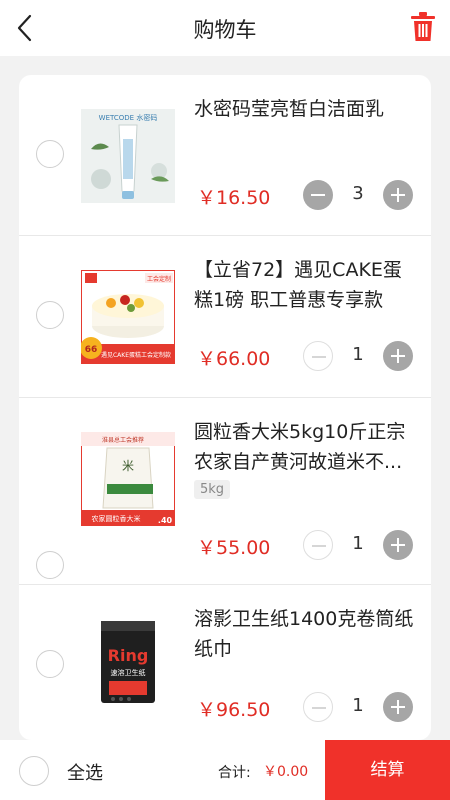  Describe the element at coordinates (116, 518) in the screenshot. I see `rice-caption-text: 农家圆粒香大米` at that location.